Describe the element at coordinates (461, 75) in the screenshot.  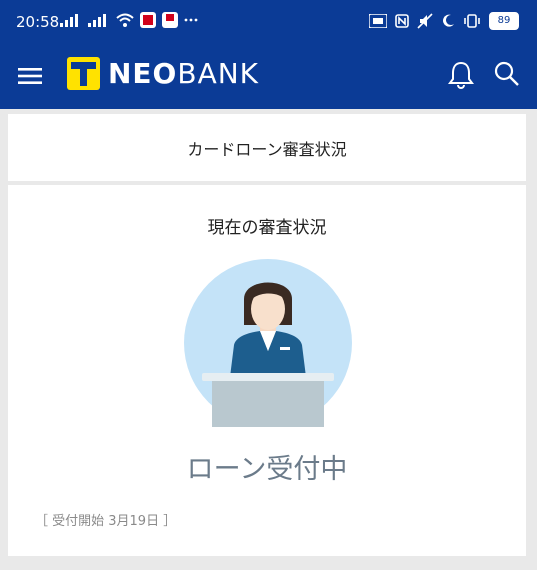
I see `bell-icon` at that location.